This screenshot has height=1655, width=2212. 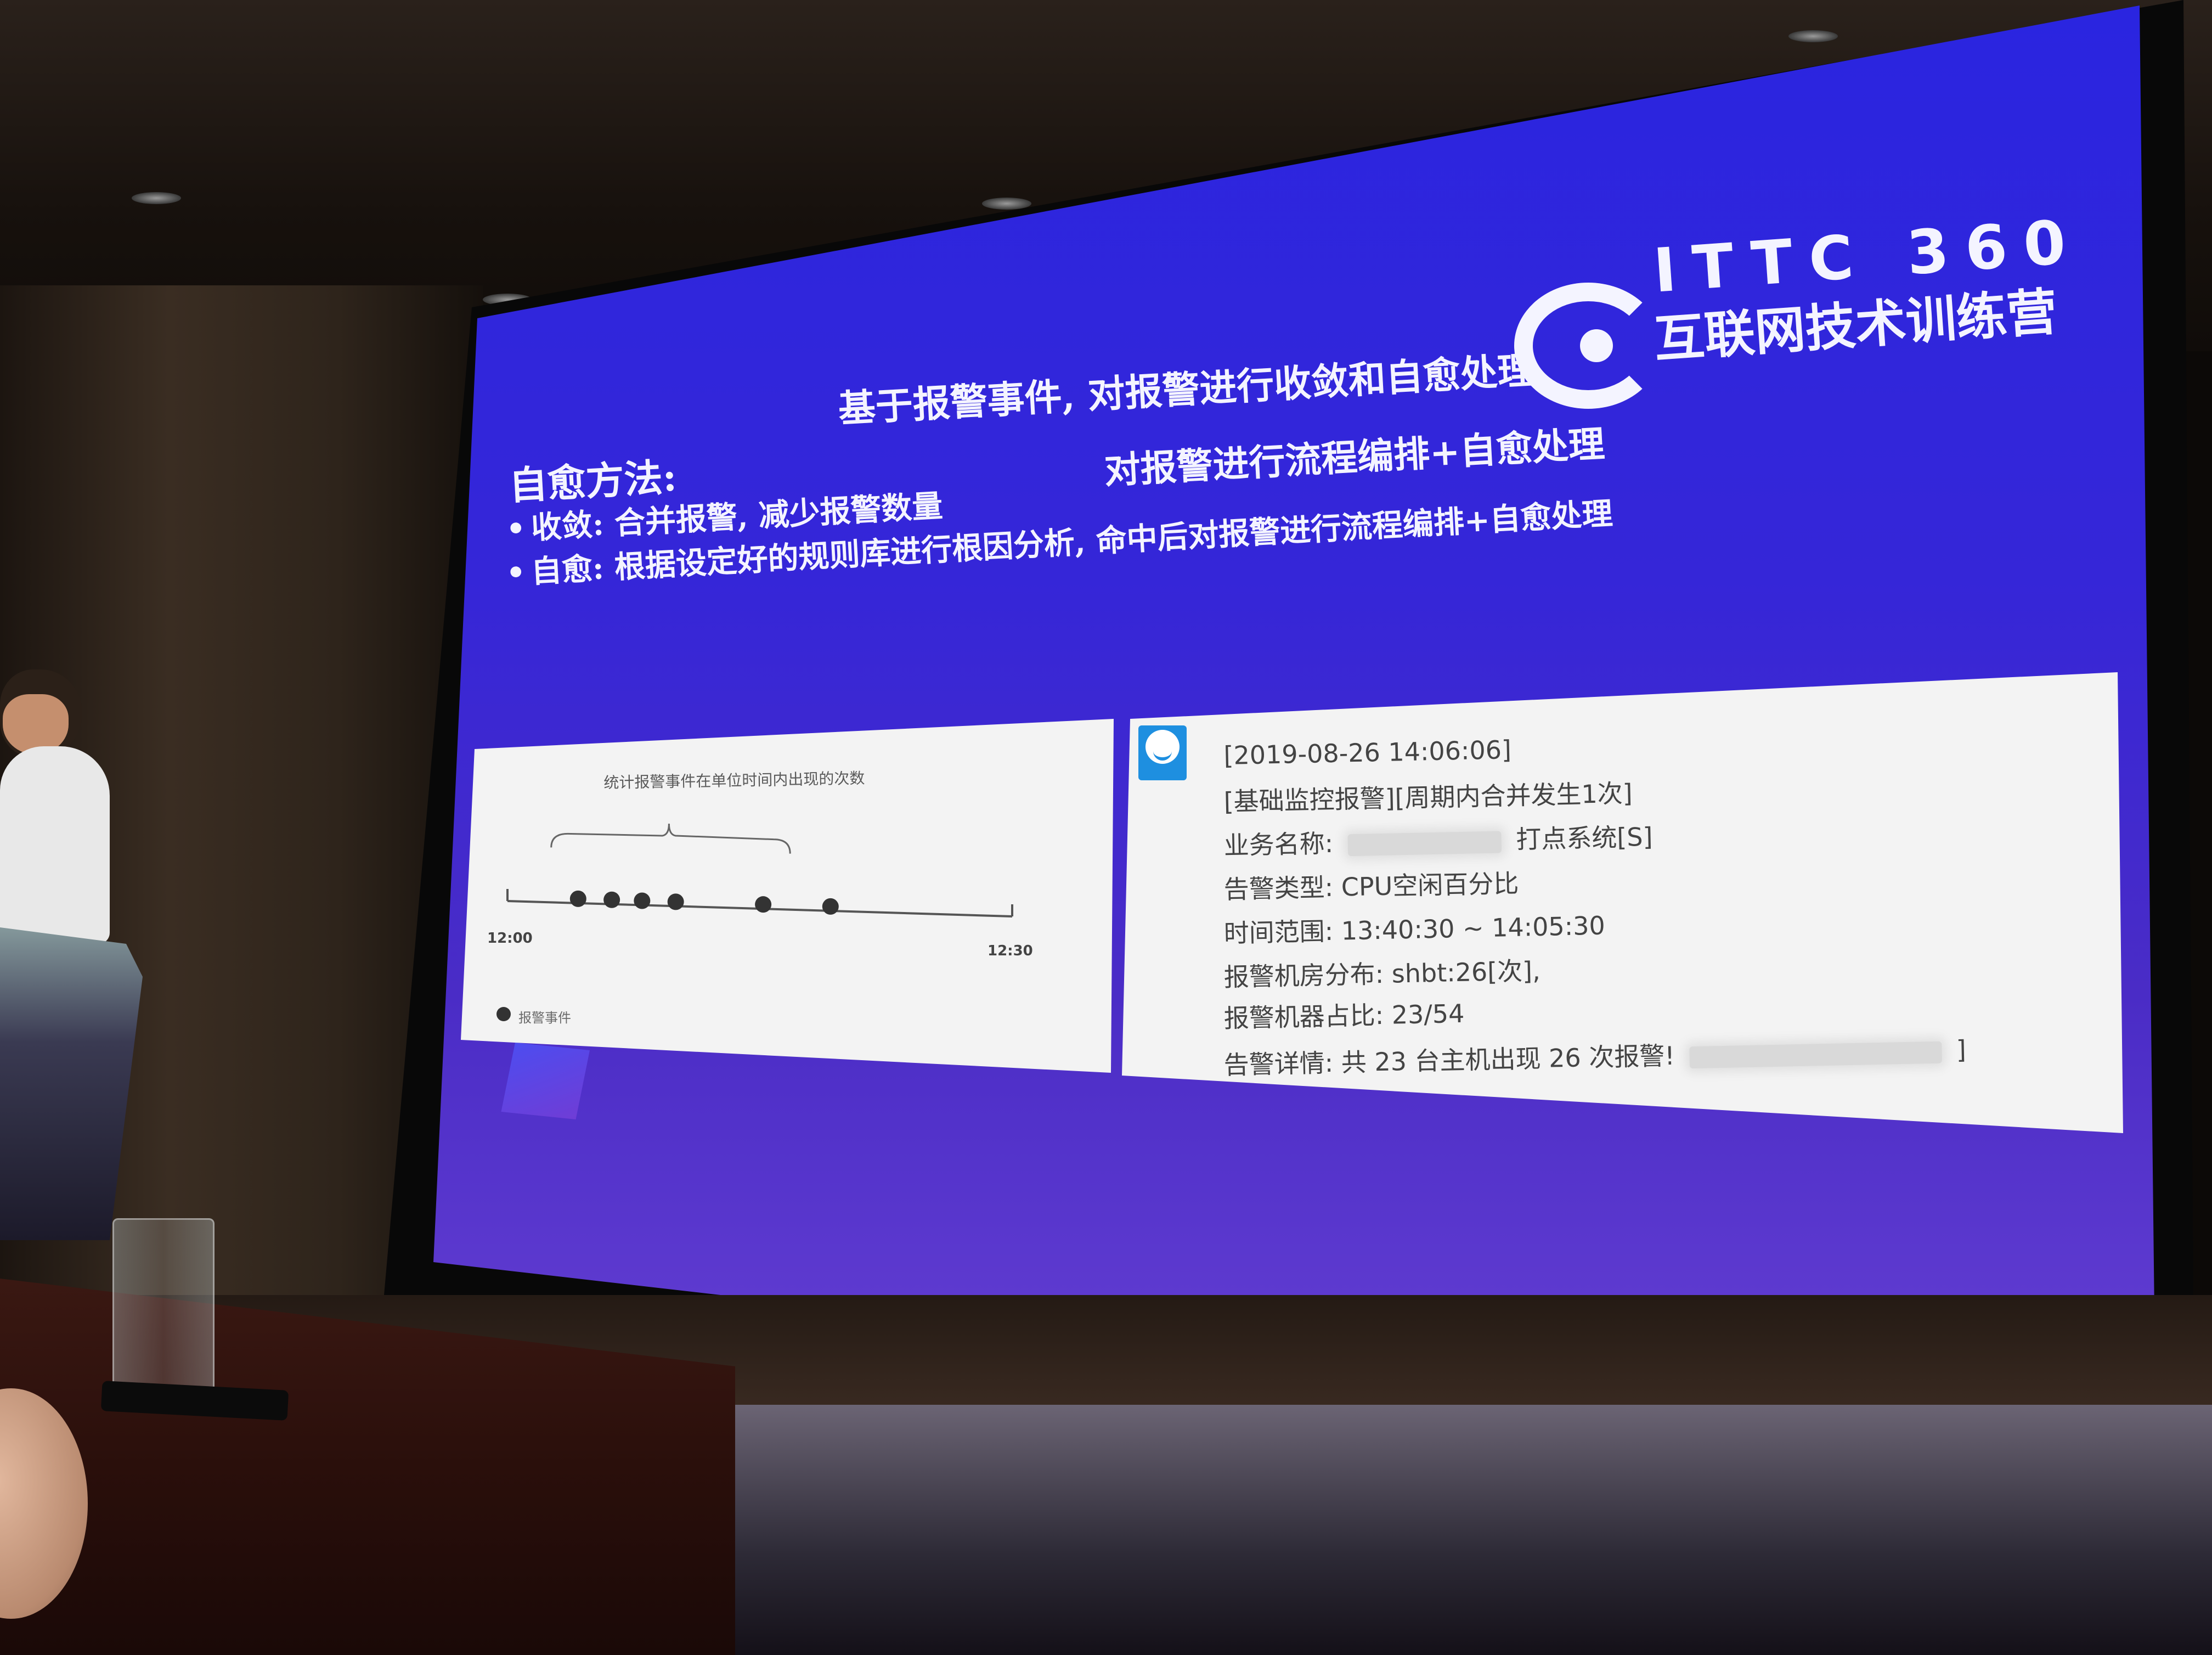 I want to click on alert-room-distribution: 报警机房分布: shbt:26[次],, so click(x=1382, y=973).